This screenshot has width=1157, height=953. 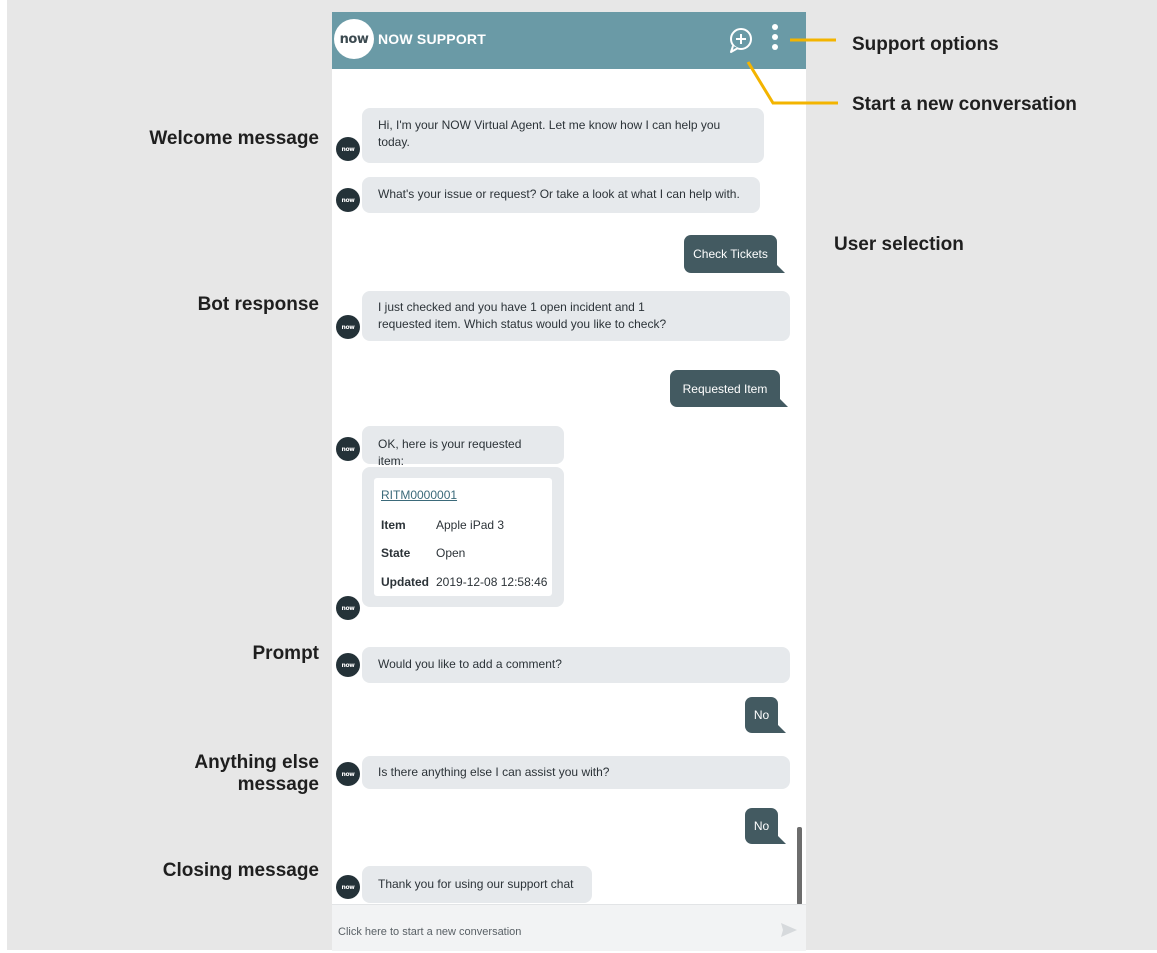 I want to click on welcome-line-2: today., so click(x=394, y=142).